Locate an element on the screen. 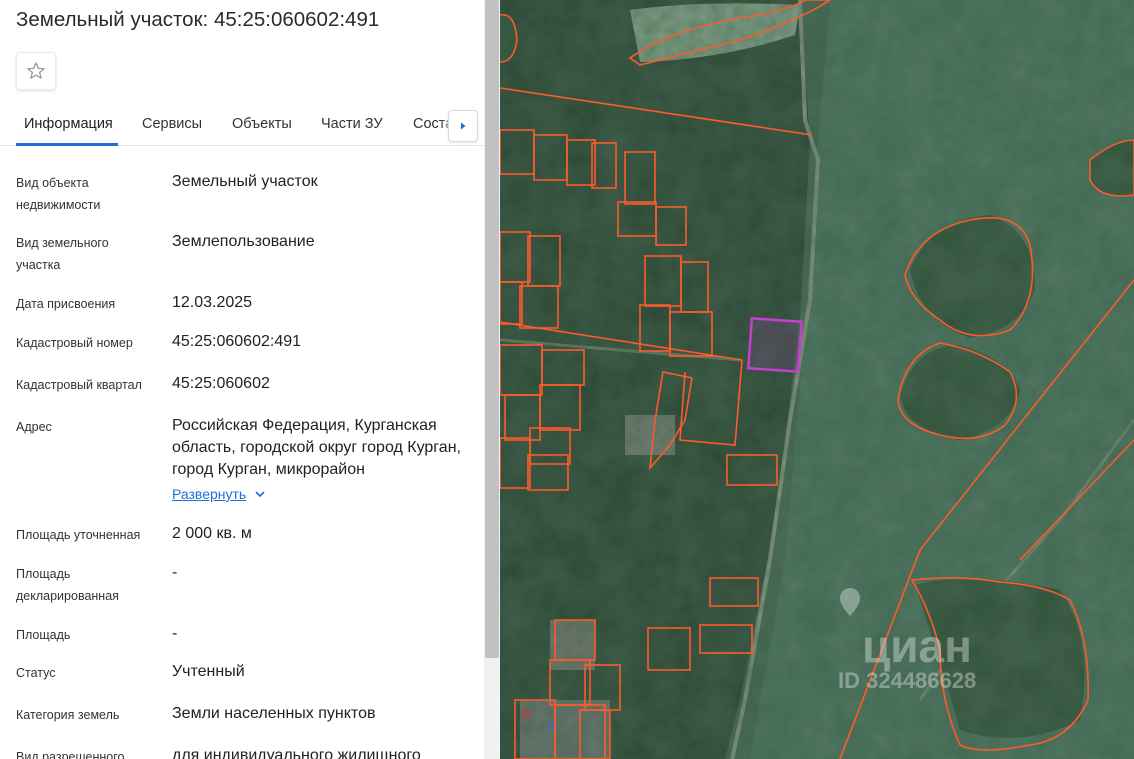 This screenshot has height=759, width=1134. expand-address-link: Развернуть is located at coordinates (219, 494).